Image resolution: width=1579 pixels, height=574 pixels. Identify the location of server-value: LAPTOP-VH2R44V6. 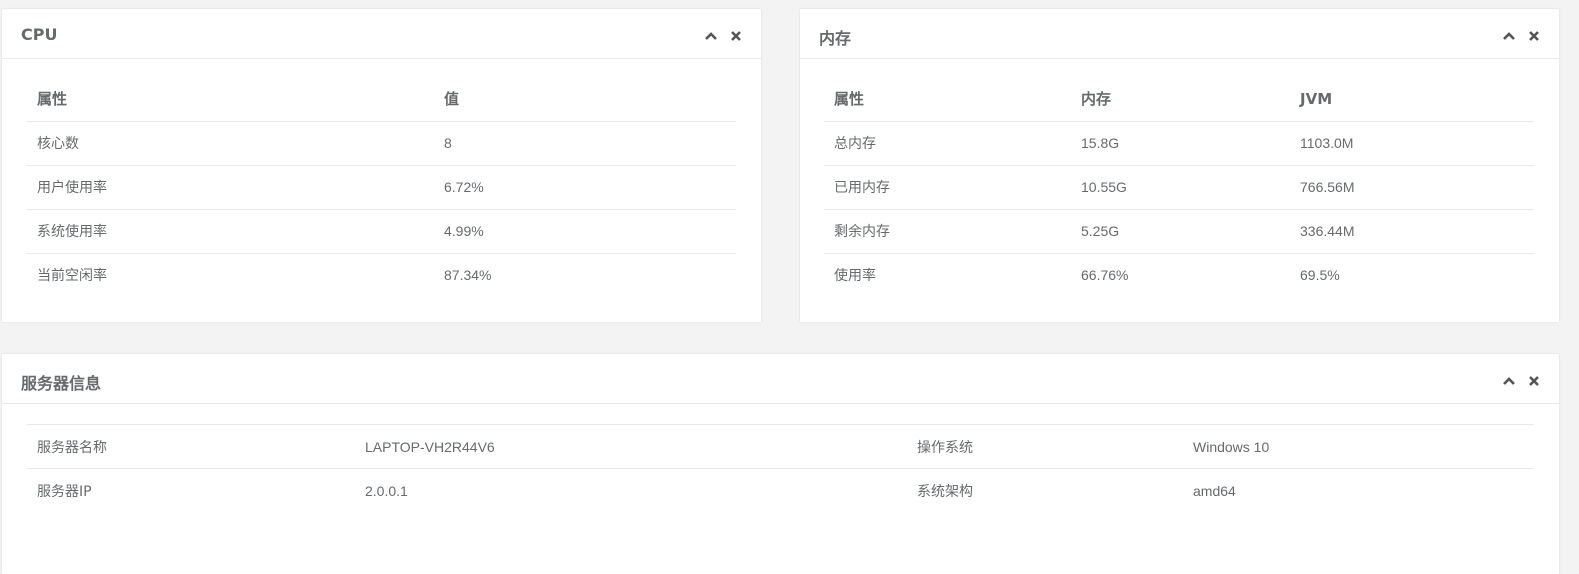
(430, 446).